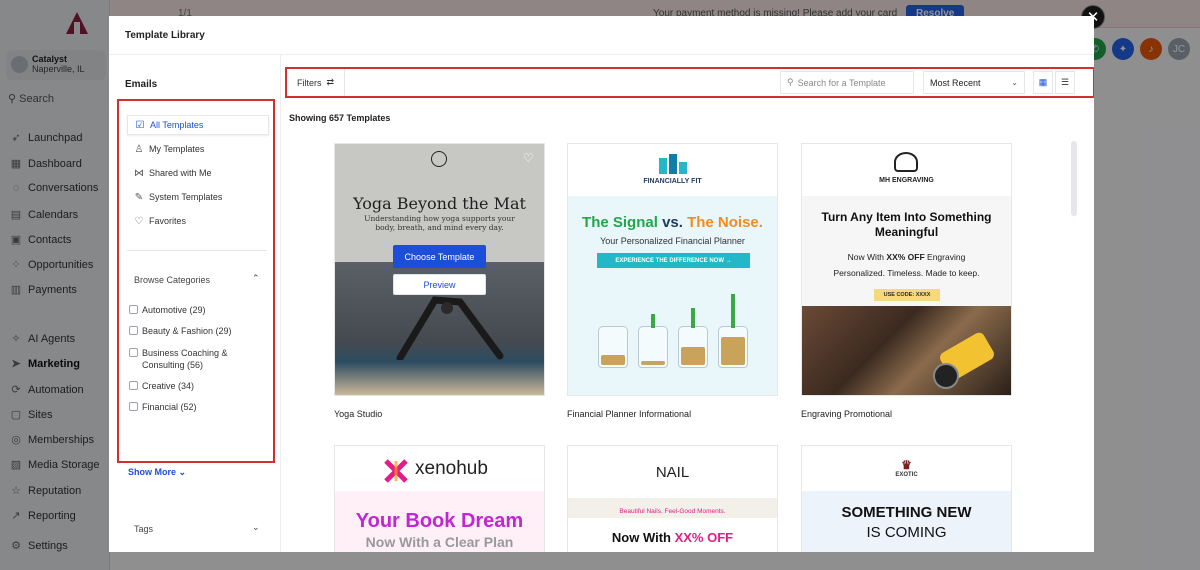 This screenshot has height=570, width=1200. What do you see at coordinates (340, 118) in the screenshot?
I see `template-count: Showing 657 Templates` at bounding box center [340, 118].